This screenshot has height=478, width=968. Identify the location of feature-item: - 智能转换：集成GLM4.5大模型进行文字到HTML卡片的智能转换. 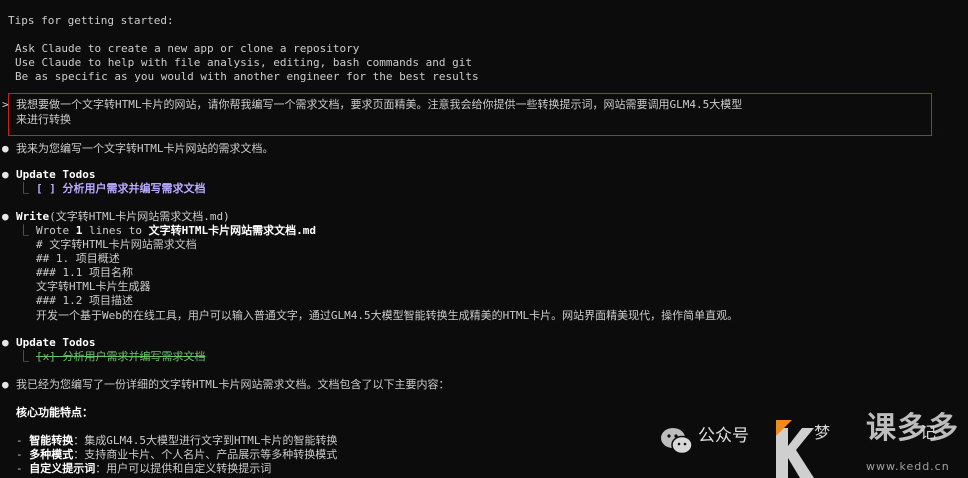
(177, 440).